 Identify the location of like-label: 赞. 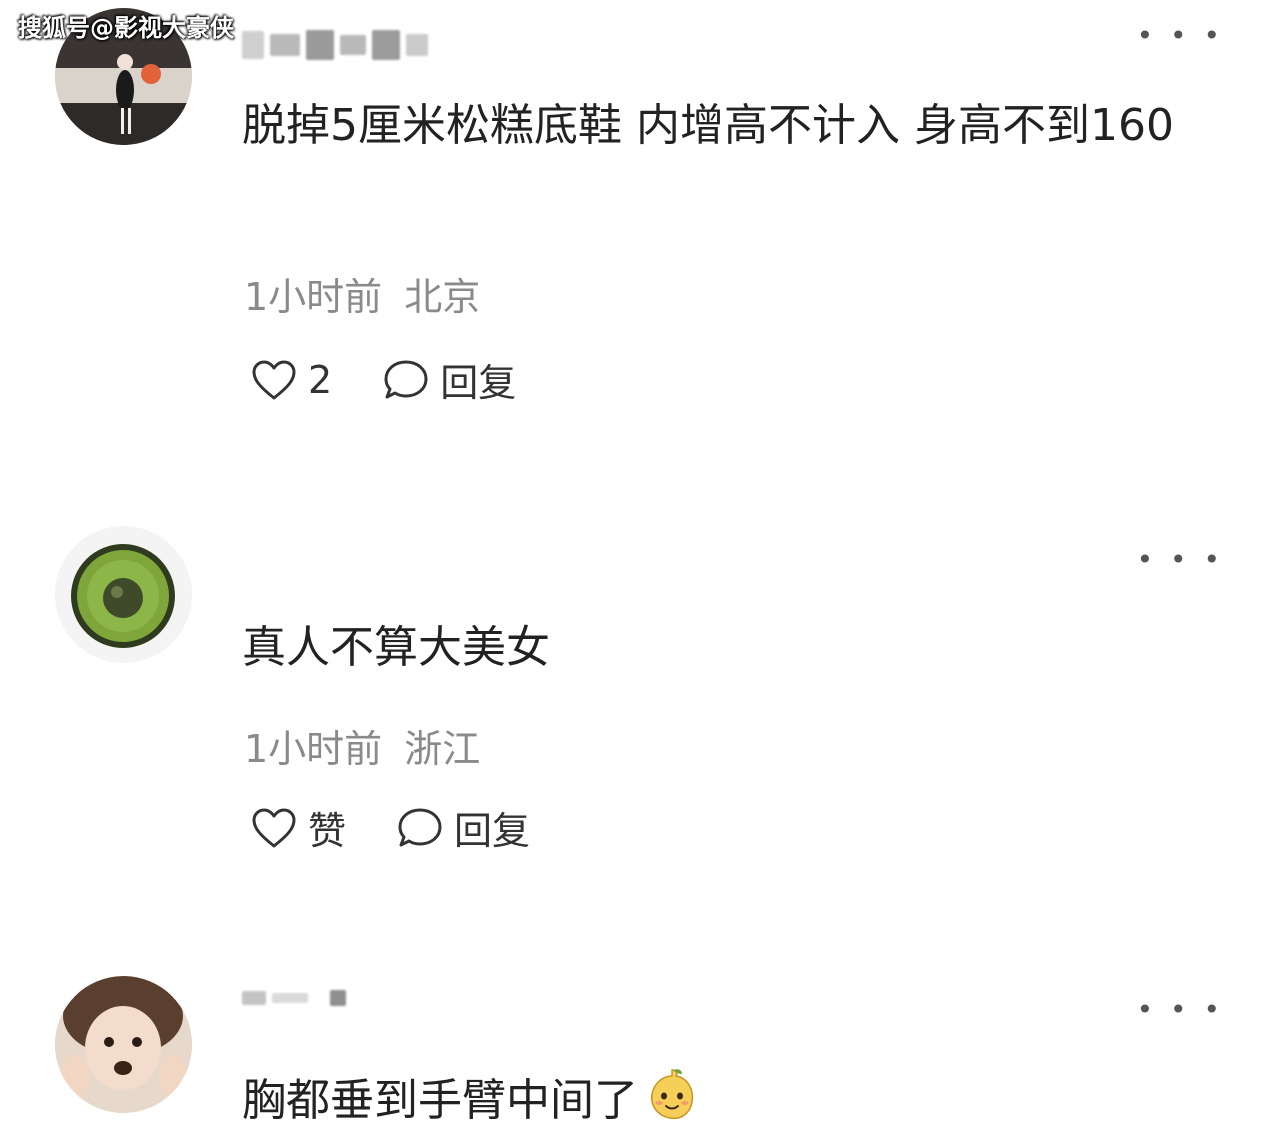
(327, 831).